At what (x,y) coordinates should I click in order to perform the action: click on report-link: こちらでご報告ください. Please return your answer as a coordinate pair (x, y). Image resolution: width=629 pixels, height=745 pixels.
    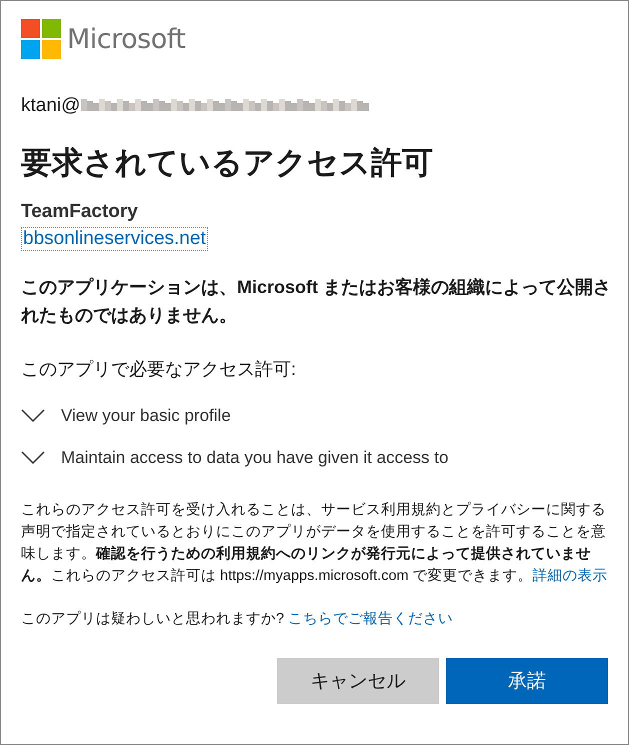
    Looking at the image, I should click on (371, 619).